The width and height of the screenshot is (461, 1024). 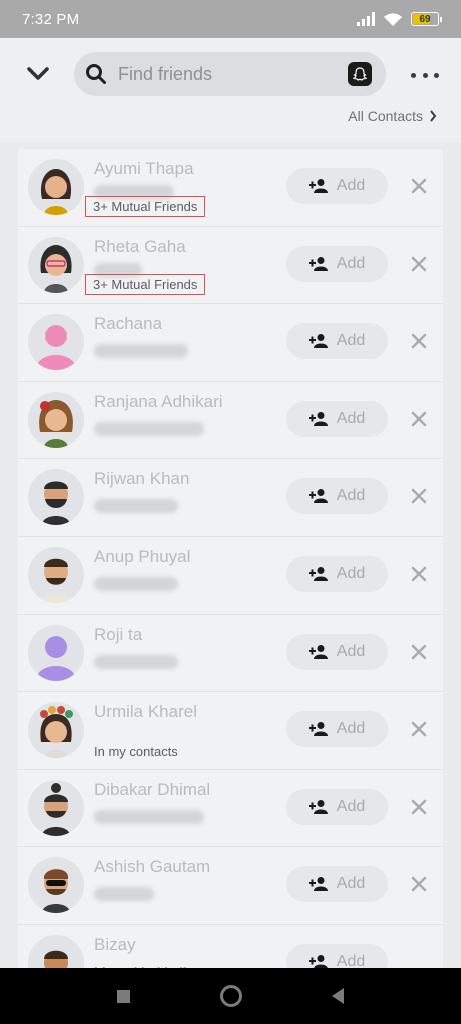 I want to click on contact-name: Ashish Gautam, so click(x=152, y=867).